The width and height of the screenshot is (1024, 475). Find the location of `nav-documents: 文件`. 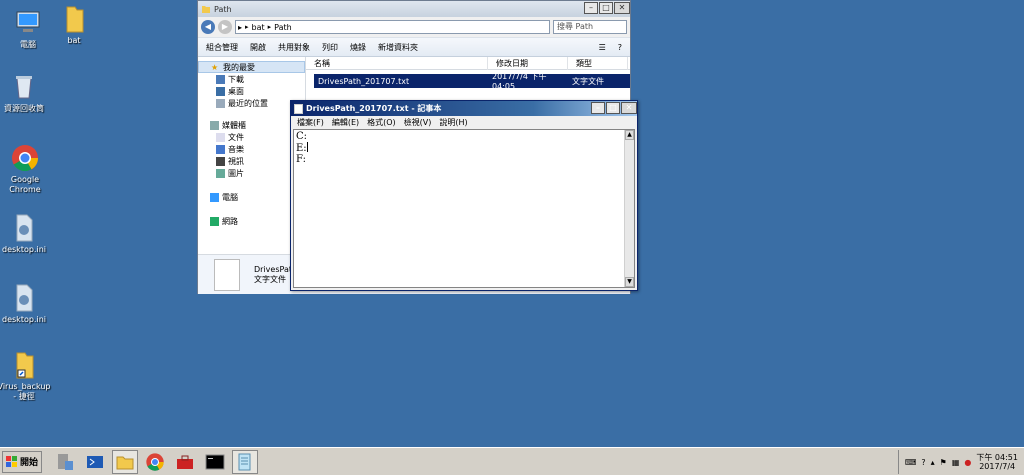

nav-documents: 文件 is located at coordinates (251, 137).